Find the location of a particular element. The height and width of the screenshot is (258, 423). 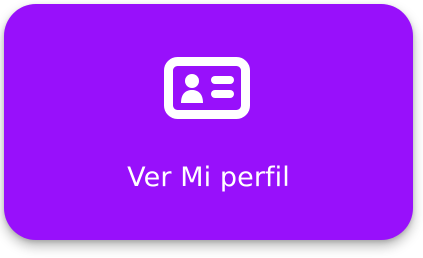

card-label: Ver Mi perfil is located at coordinates (208, 177).